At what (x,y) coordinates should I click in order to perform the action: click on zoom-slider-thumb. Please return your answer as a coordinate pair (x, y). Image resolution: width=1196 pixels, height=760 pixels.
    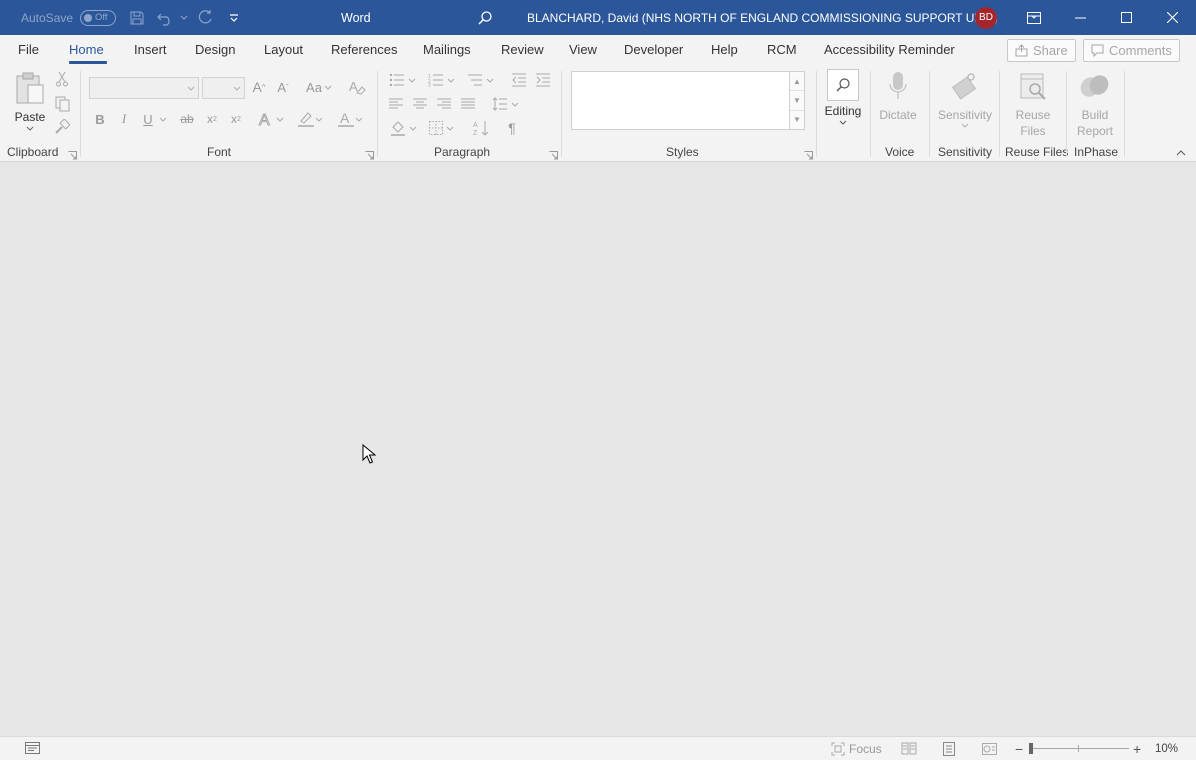
    Looking at the image, I should click on (1031, 748).